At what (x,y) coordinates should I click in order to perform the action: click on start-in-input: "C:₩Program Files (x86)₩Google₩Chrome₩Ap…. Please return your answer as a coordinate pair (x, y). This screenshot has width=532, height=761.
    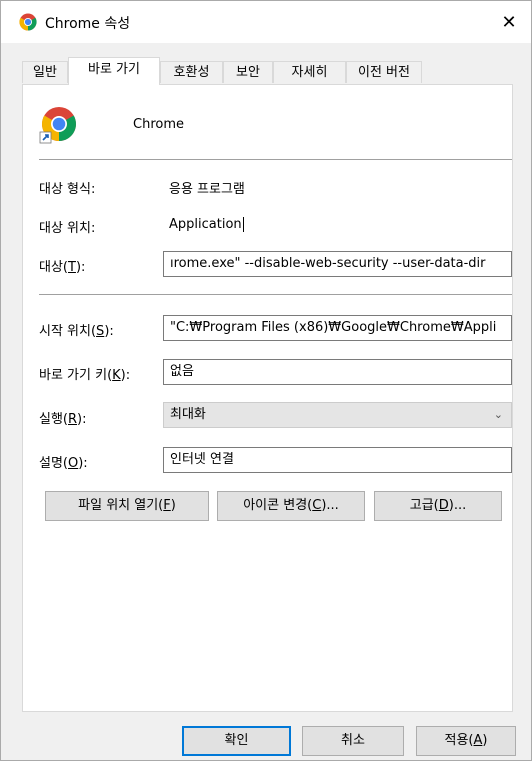
    Looking at the image, I should click on (337, 328).